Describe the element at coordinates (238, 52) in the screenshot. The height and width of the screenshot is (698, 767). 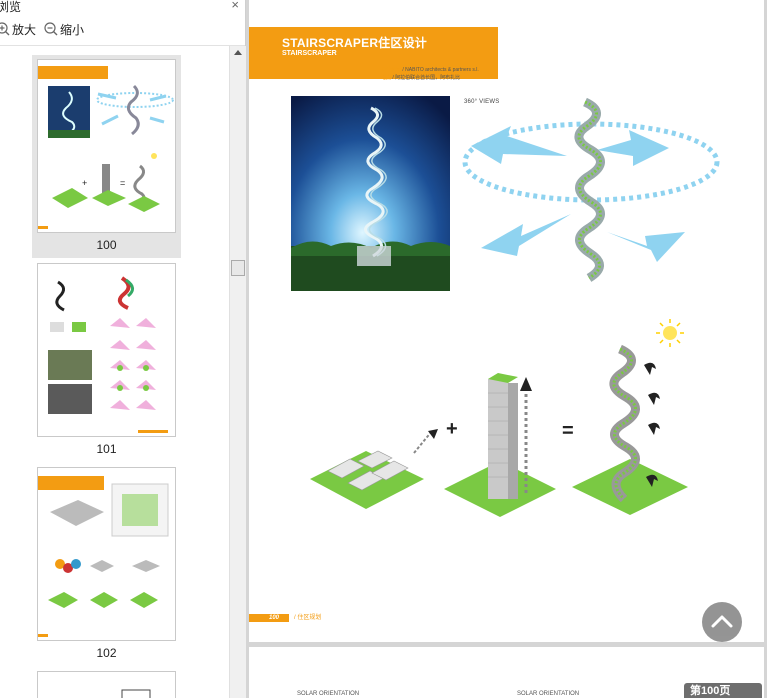
I see `scroll-up-arrow-icon` at that location.